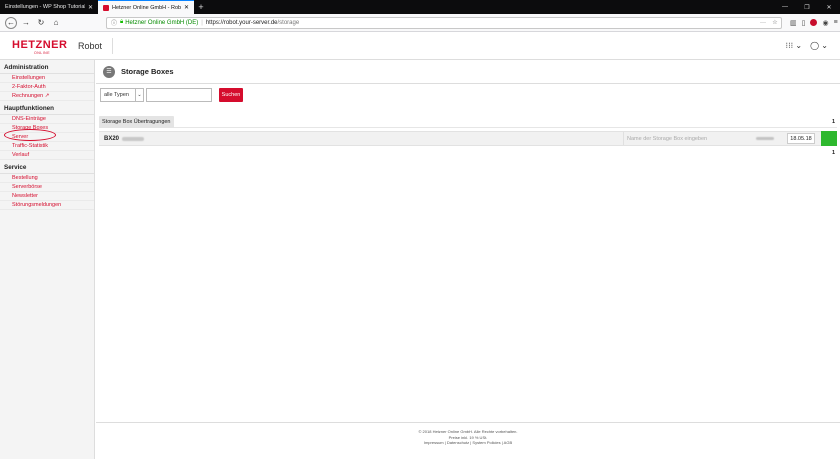 This screenshot has height=459, width=840. What do you see at coordinates (47, 205) in the screenshot?
I see `sidebar-item-stoerungsmeldungen: Störungsmeldungen` at bounding box center [47, 205].